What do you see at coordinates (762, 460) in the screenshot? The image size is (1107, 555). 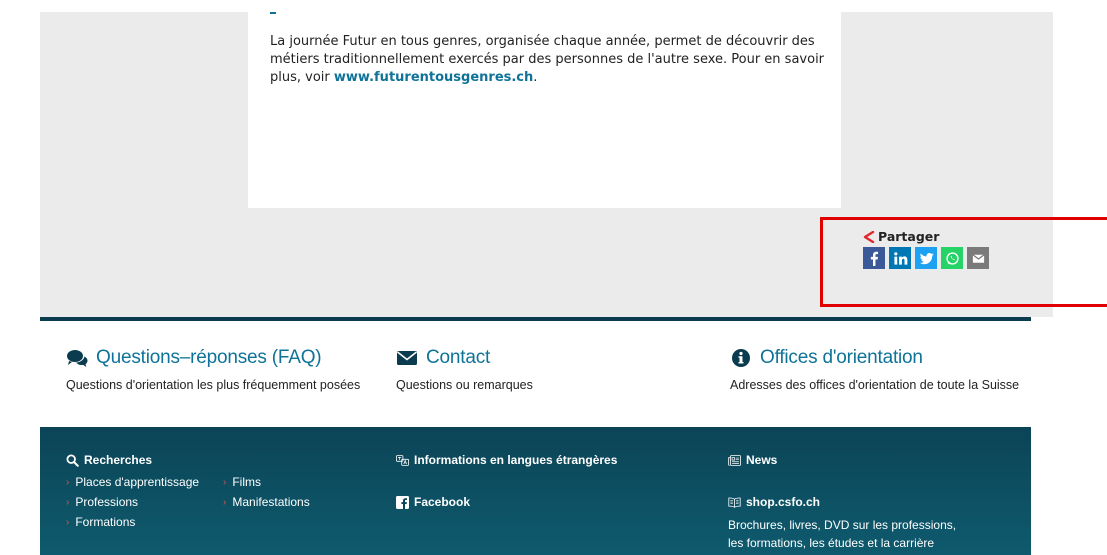 I see `footer-news-title: News` at bounding box center [762, 460].